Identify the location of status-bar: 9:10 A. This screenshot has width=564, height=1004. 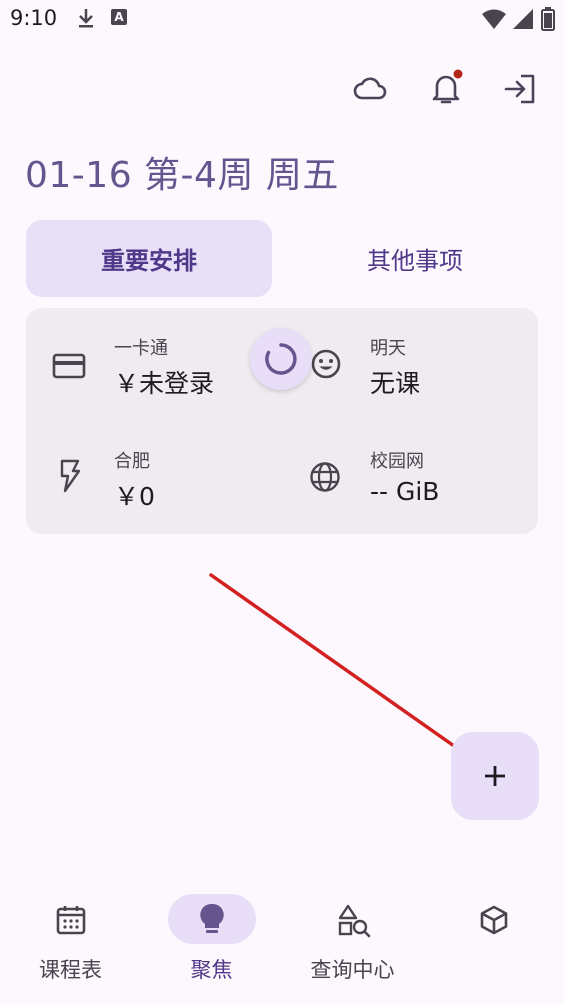
(282, 20).